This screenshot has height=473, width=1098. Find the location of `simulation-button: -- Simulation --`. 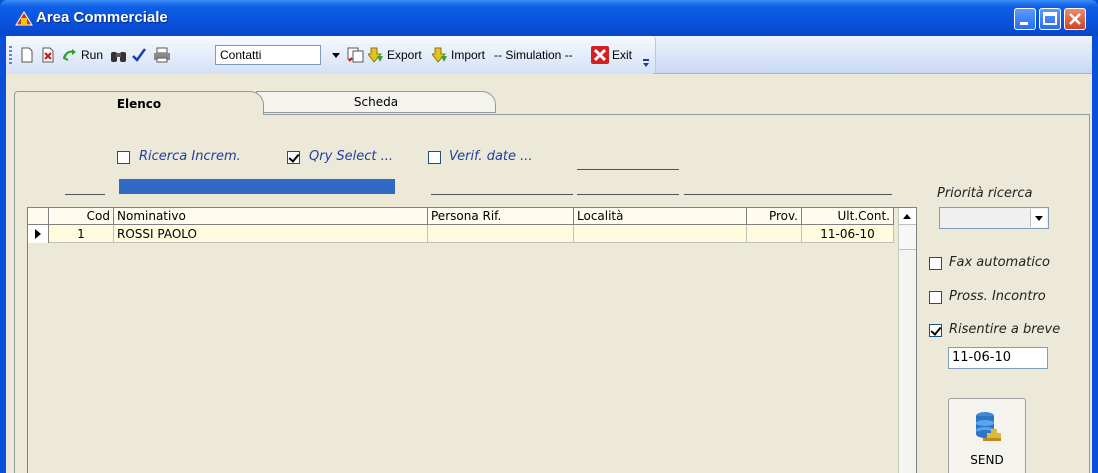

simulation-button: -- Simulation -- is located at coordinates (533, 55).